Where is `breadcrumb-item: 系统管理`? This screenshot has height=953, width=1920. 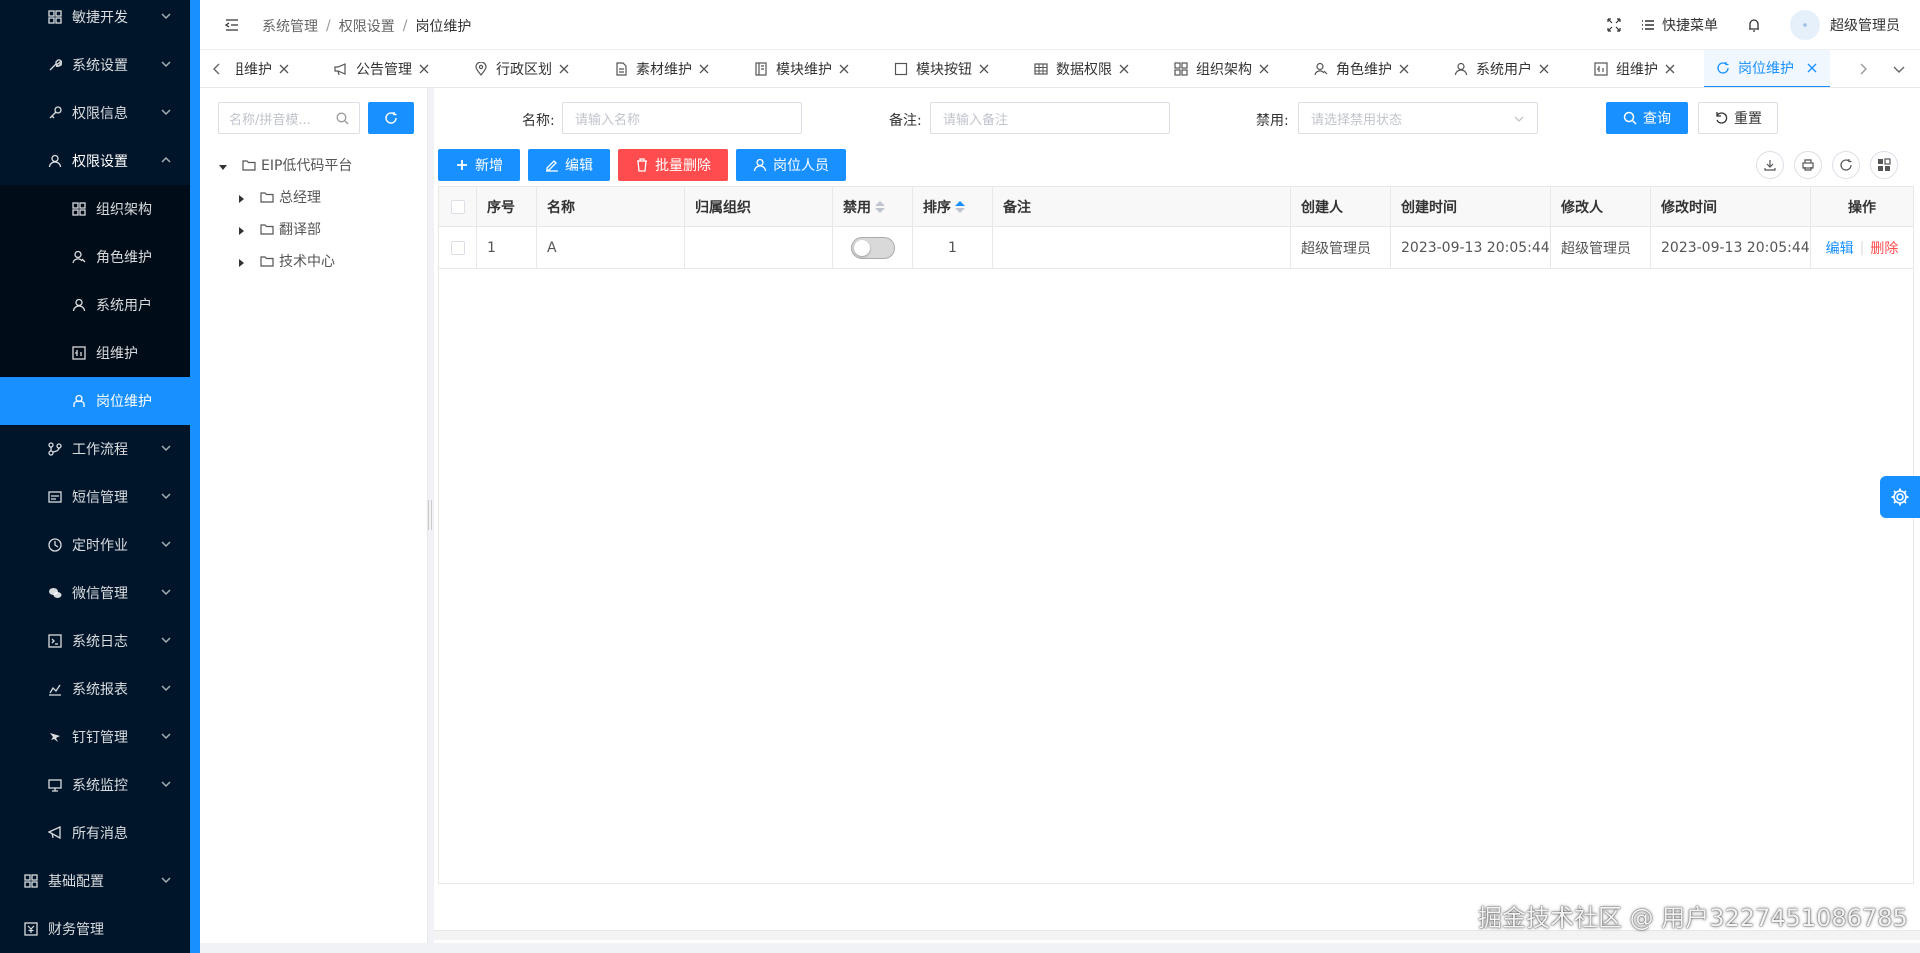 breadcrumb-item: 系统管理 is located at coordinates (290, 26).